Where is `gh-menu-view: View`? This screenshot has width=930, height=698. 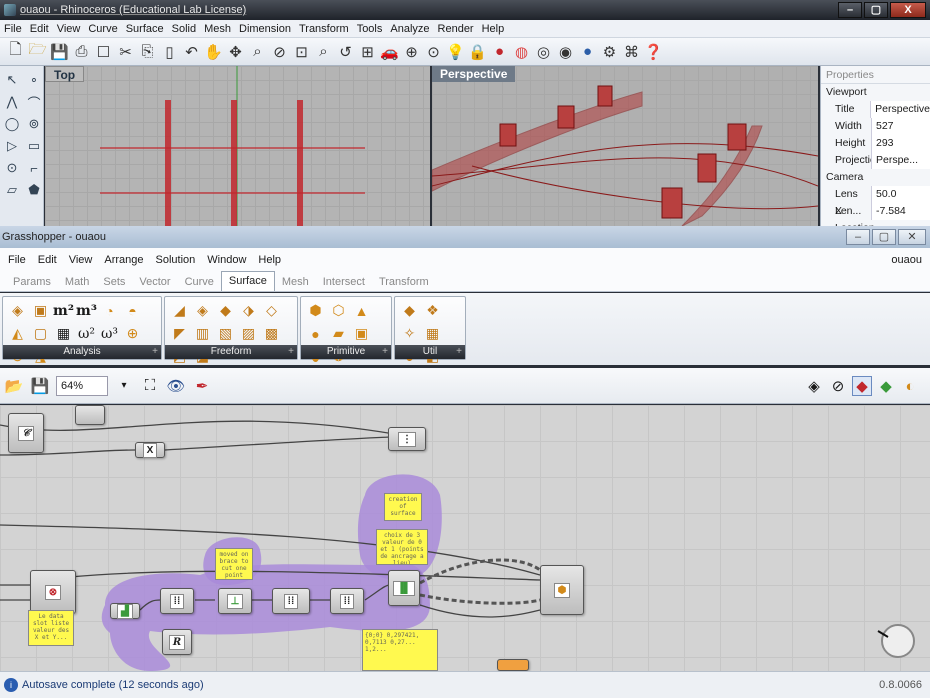 gh-menu-view: View is located at coordinates (81, 260).